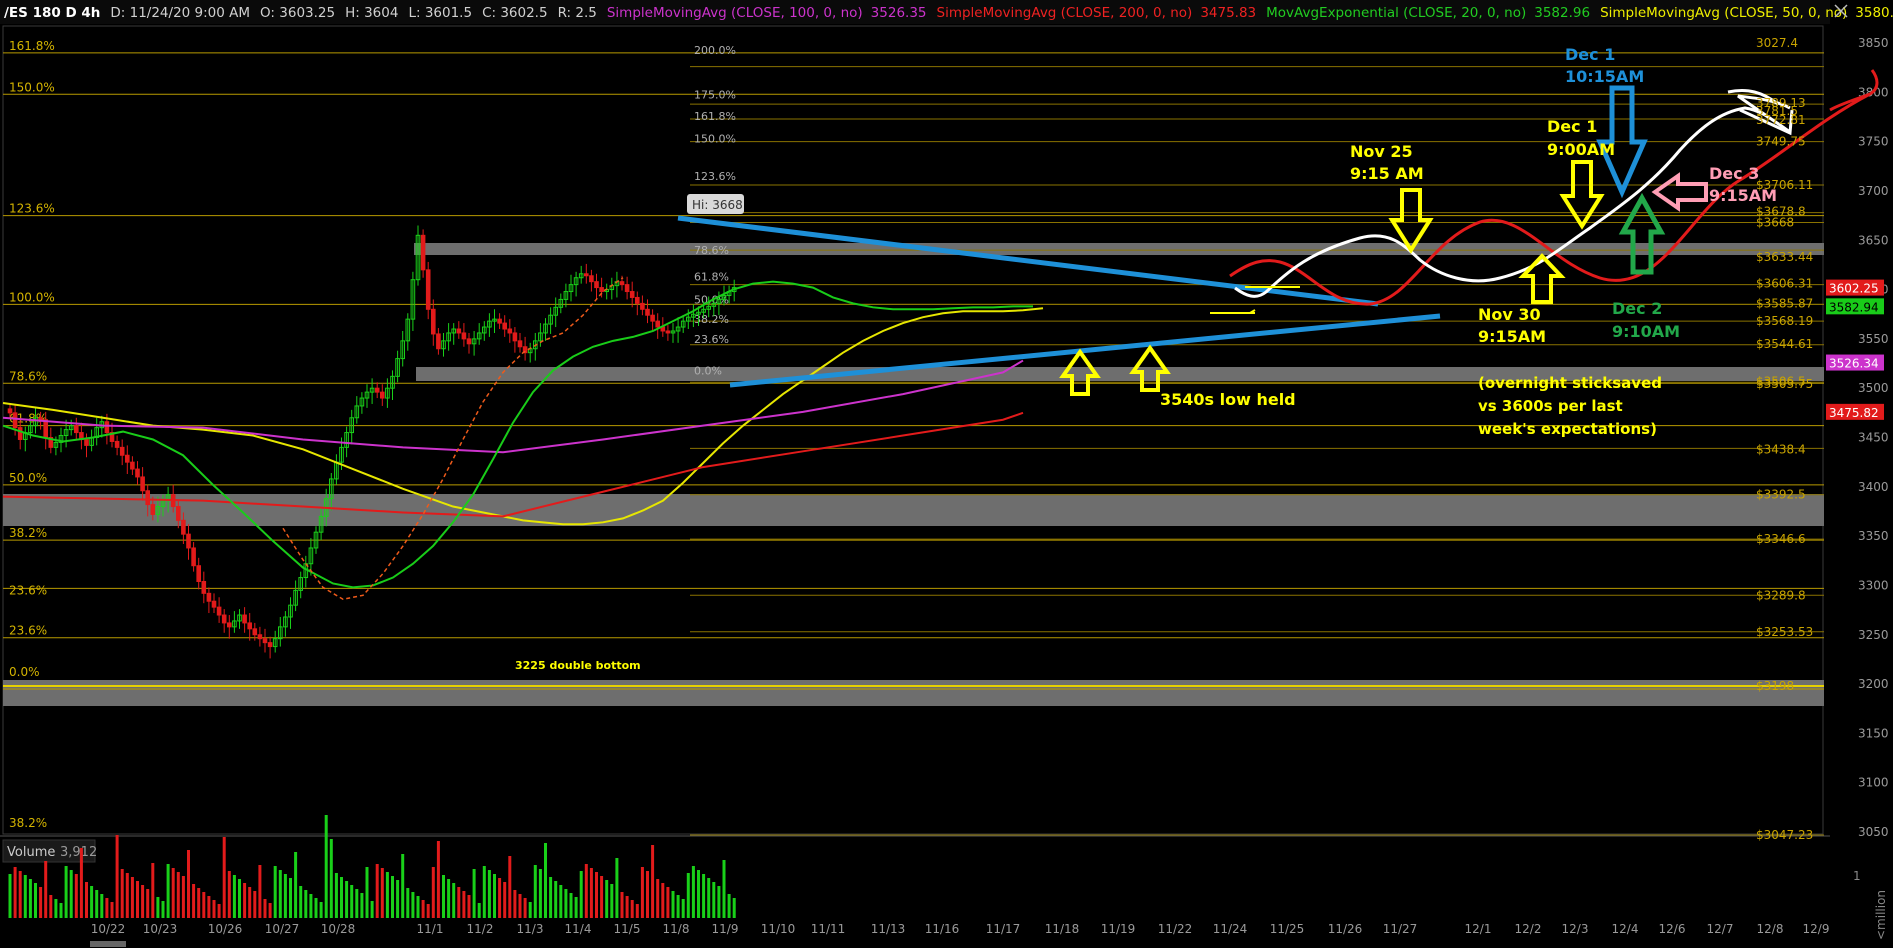 Image resolution: width=1893 pixels, height=948 pixels. What do you see at coordinates (1784, 632) in the screenshot?
I see `right-axis-label: $3253.53` at bounding box center [1784, 632].